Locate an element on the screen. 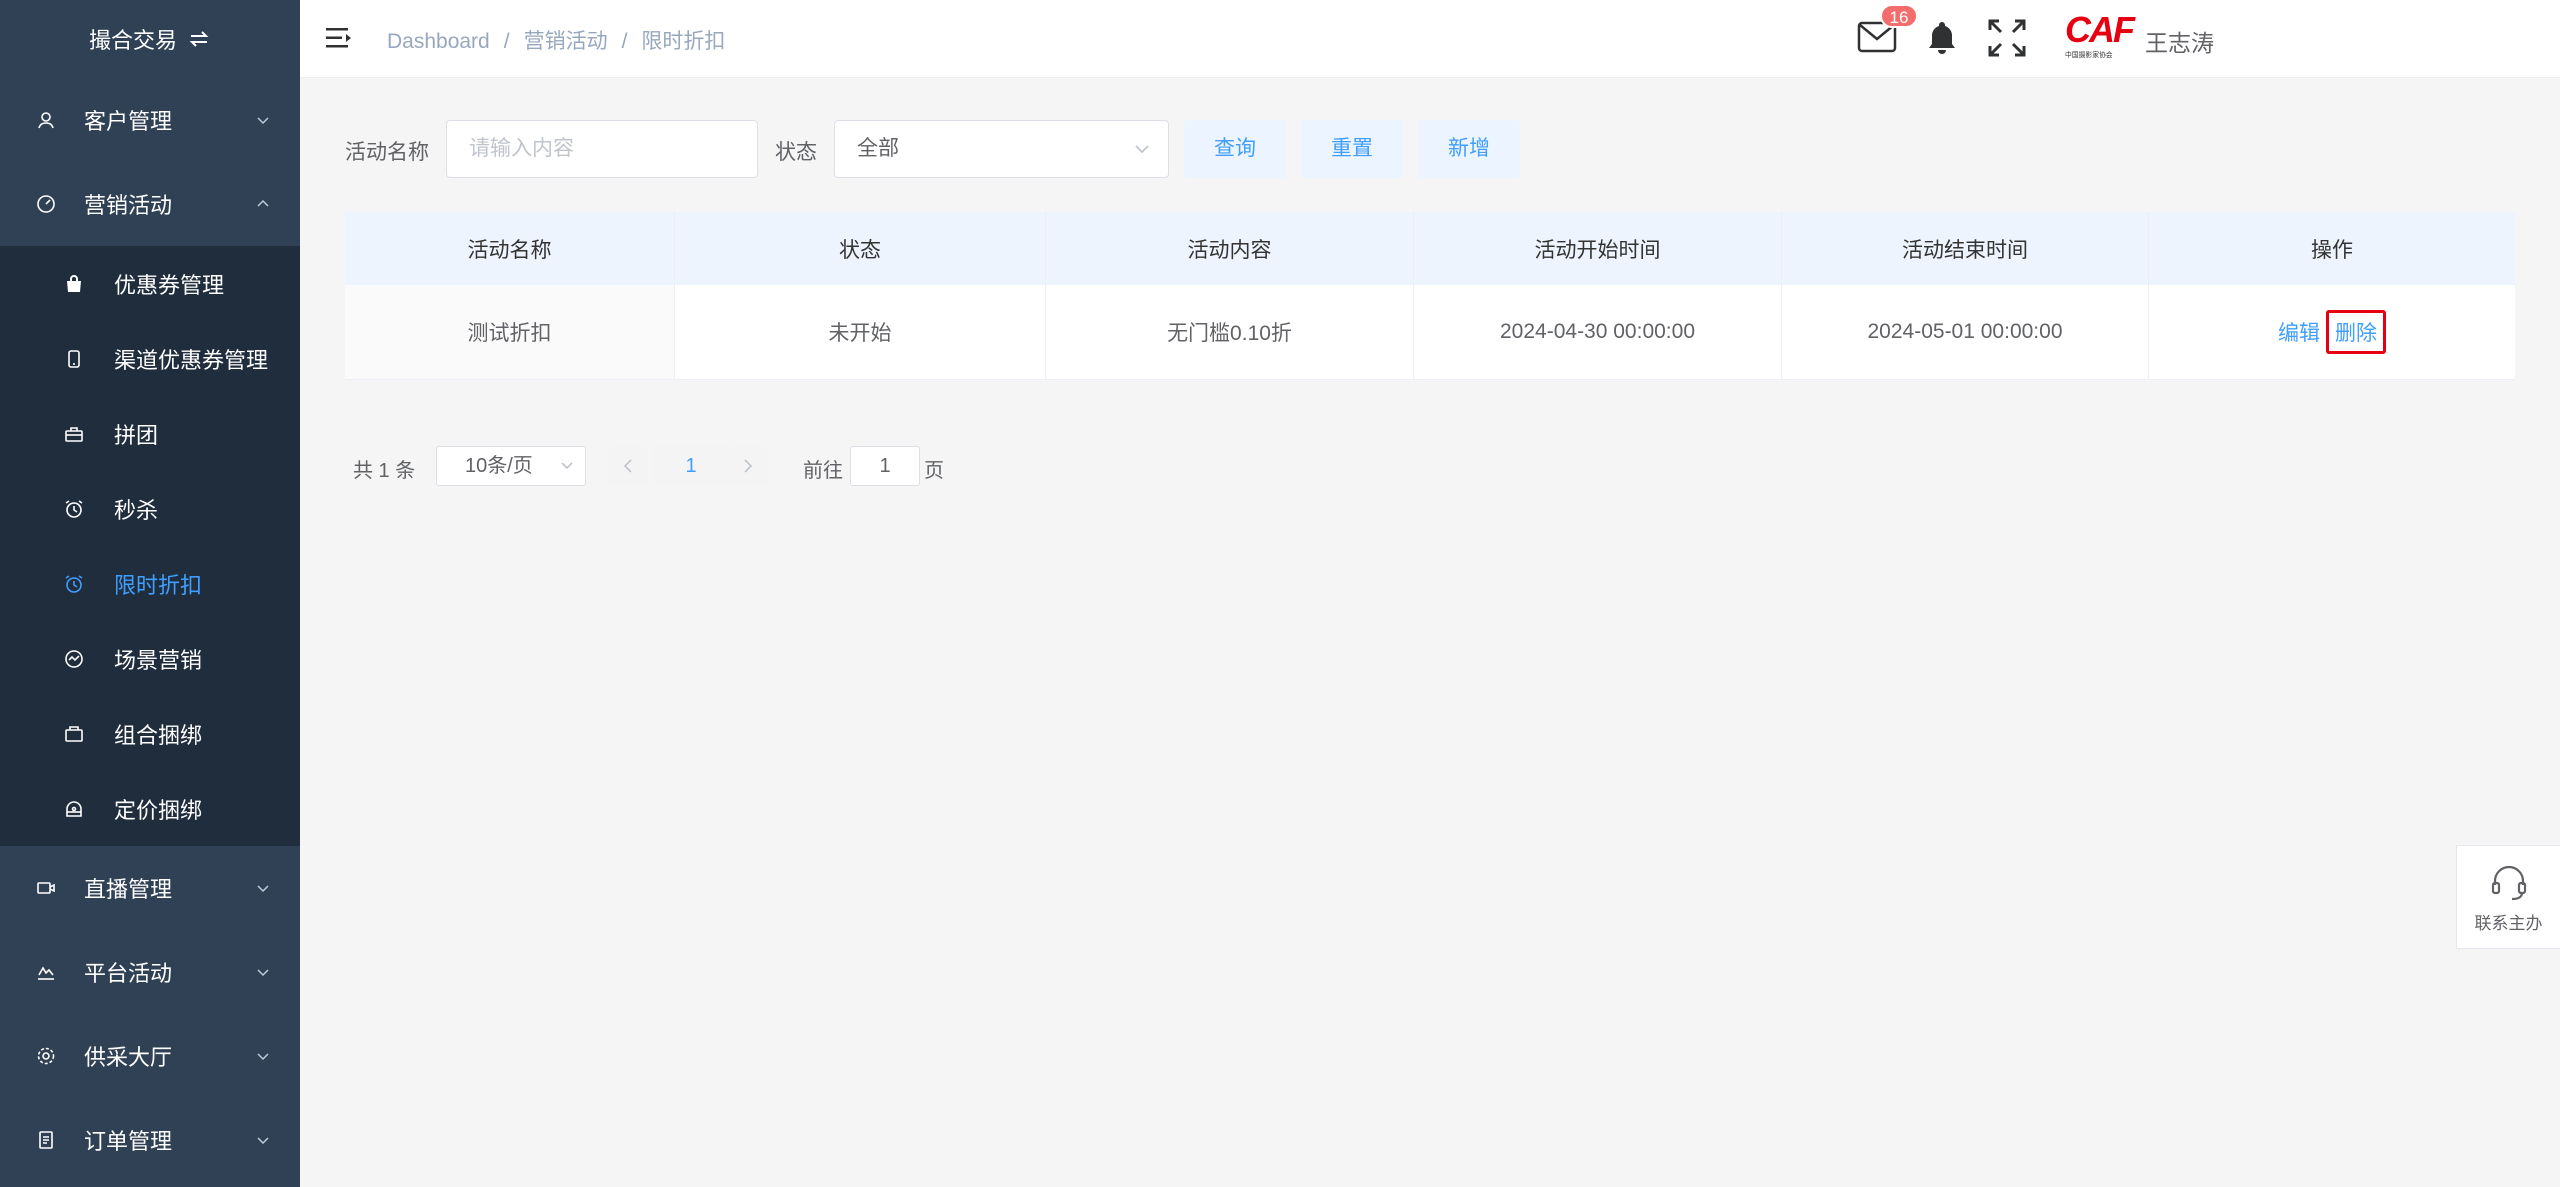  top-navbar: Dashboard / 营销活动 / 限时折扣 is located at coordinates (1430, 39).